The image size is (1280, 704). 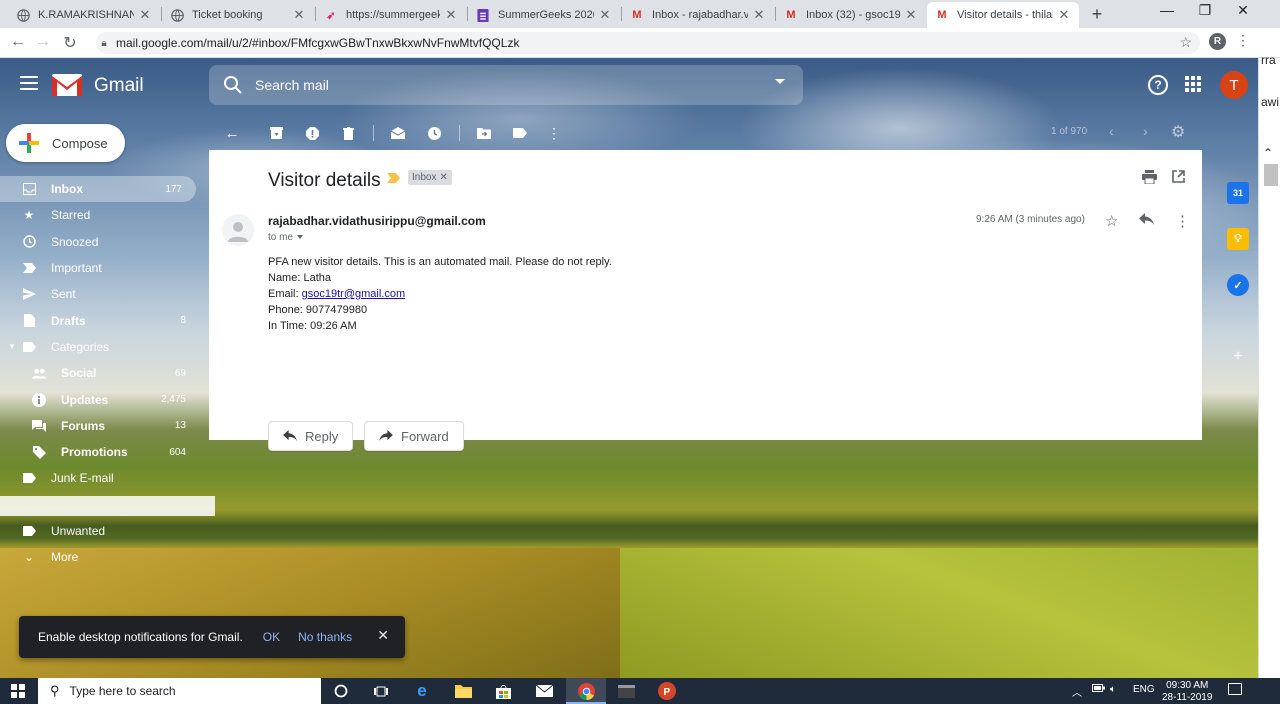 What do you see at coordinates (100, 452) in the screenshot?
I see `nav-item-promotions: Promotions 604` at bounding box center [100, 452].